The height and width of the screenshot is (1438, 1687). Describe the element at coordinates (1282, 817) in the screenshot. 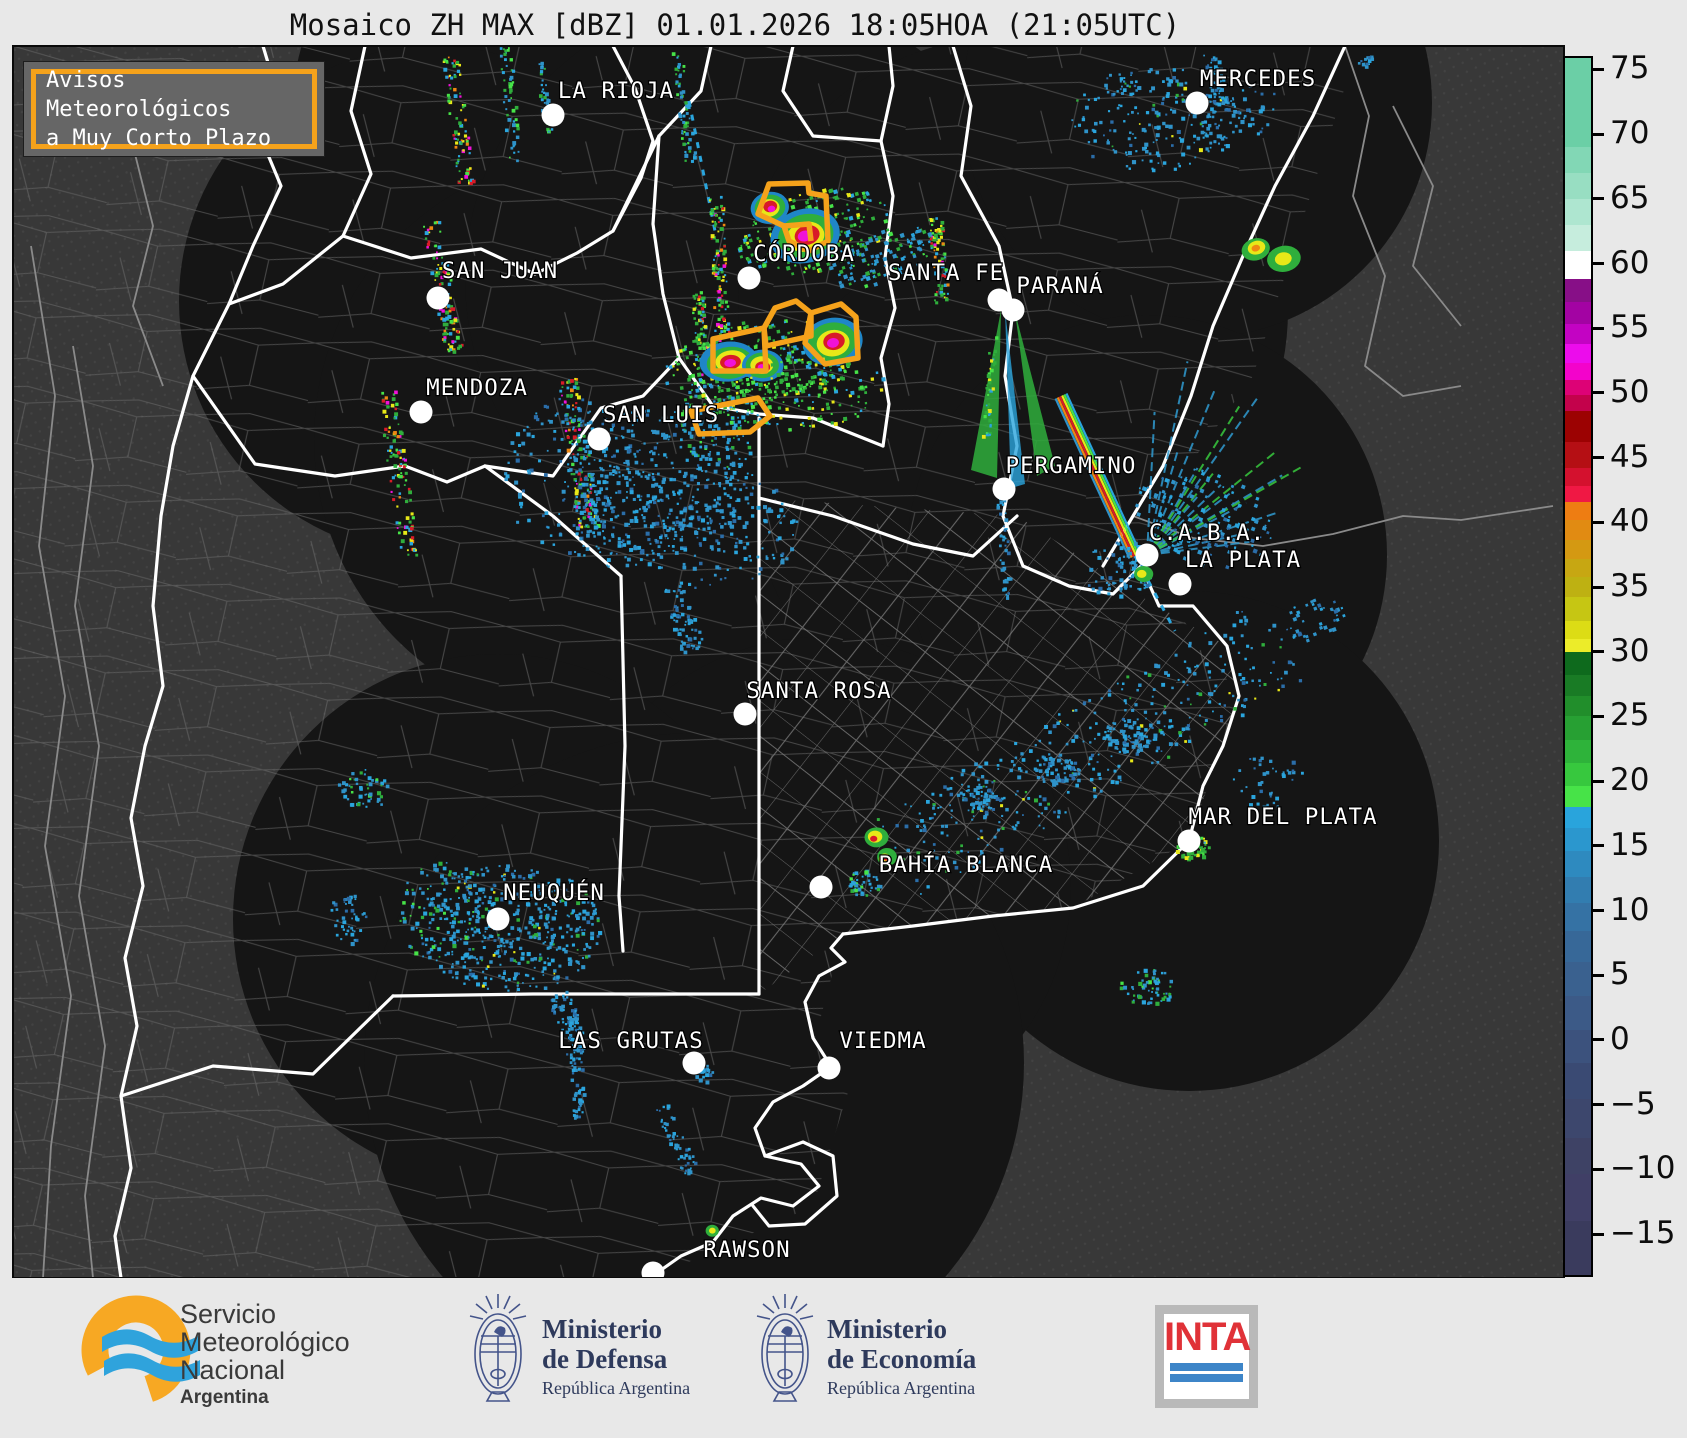

I see `city-label: MAR DEL PLATA` at that location.